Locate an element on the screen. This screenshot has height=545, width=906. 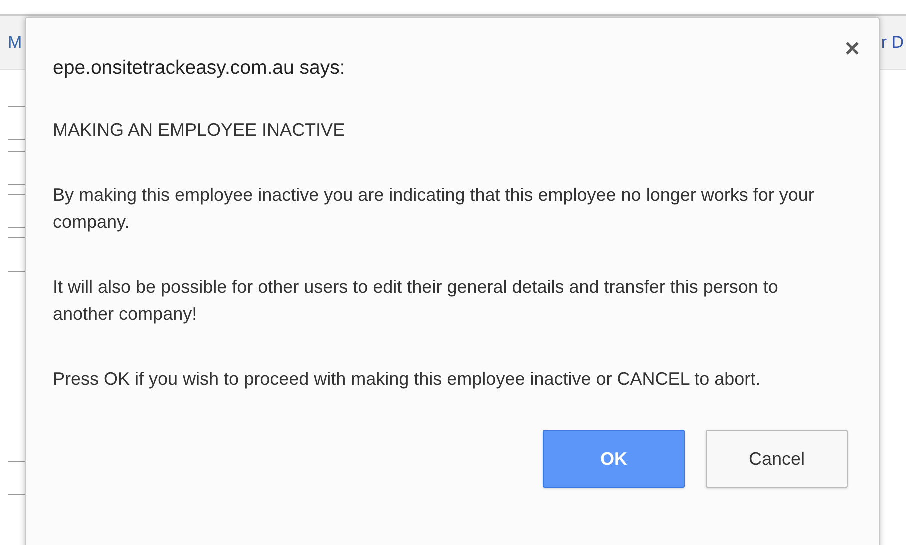
column-header: r D is located at coordinates (893, 42).